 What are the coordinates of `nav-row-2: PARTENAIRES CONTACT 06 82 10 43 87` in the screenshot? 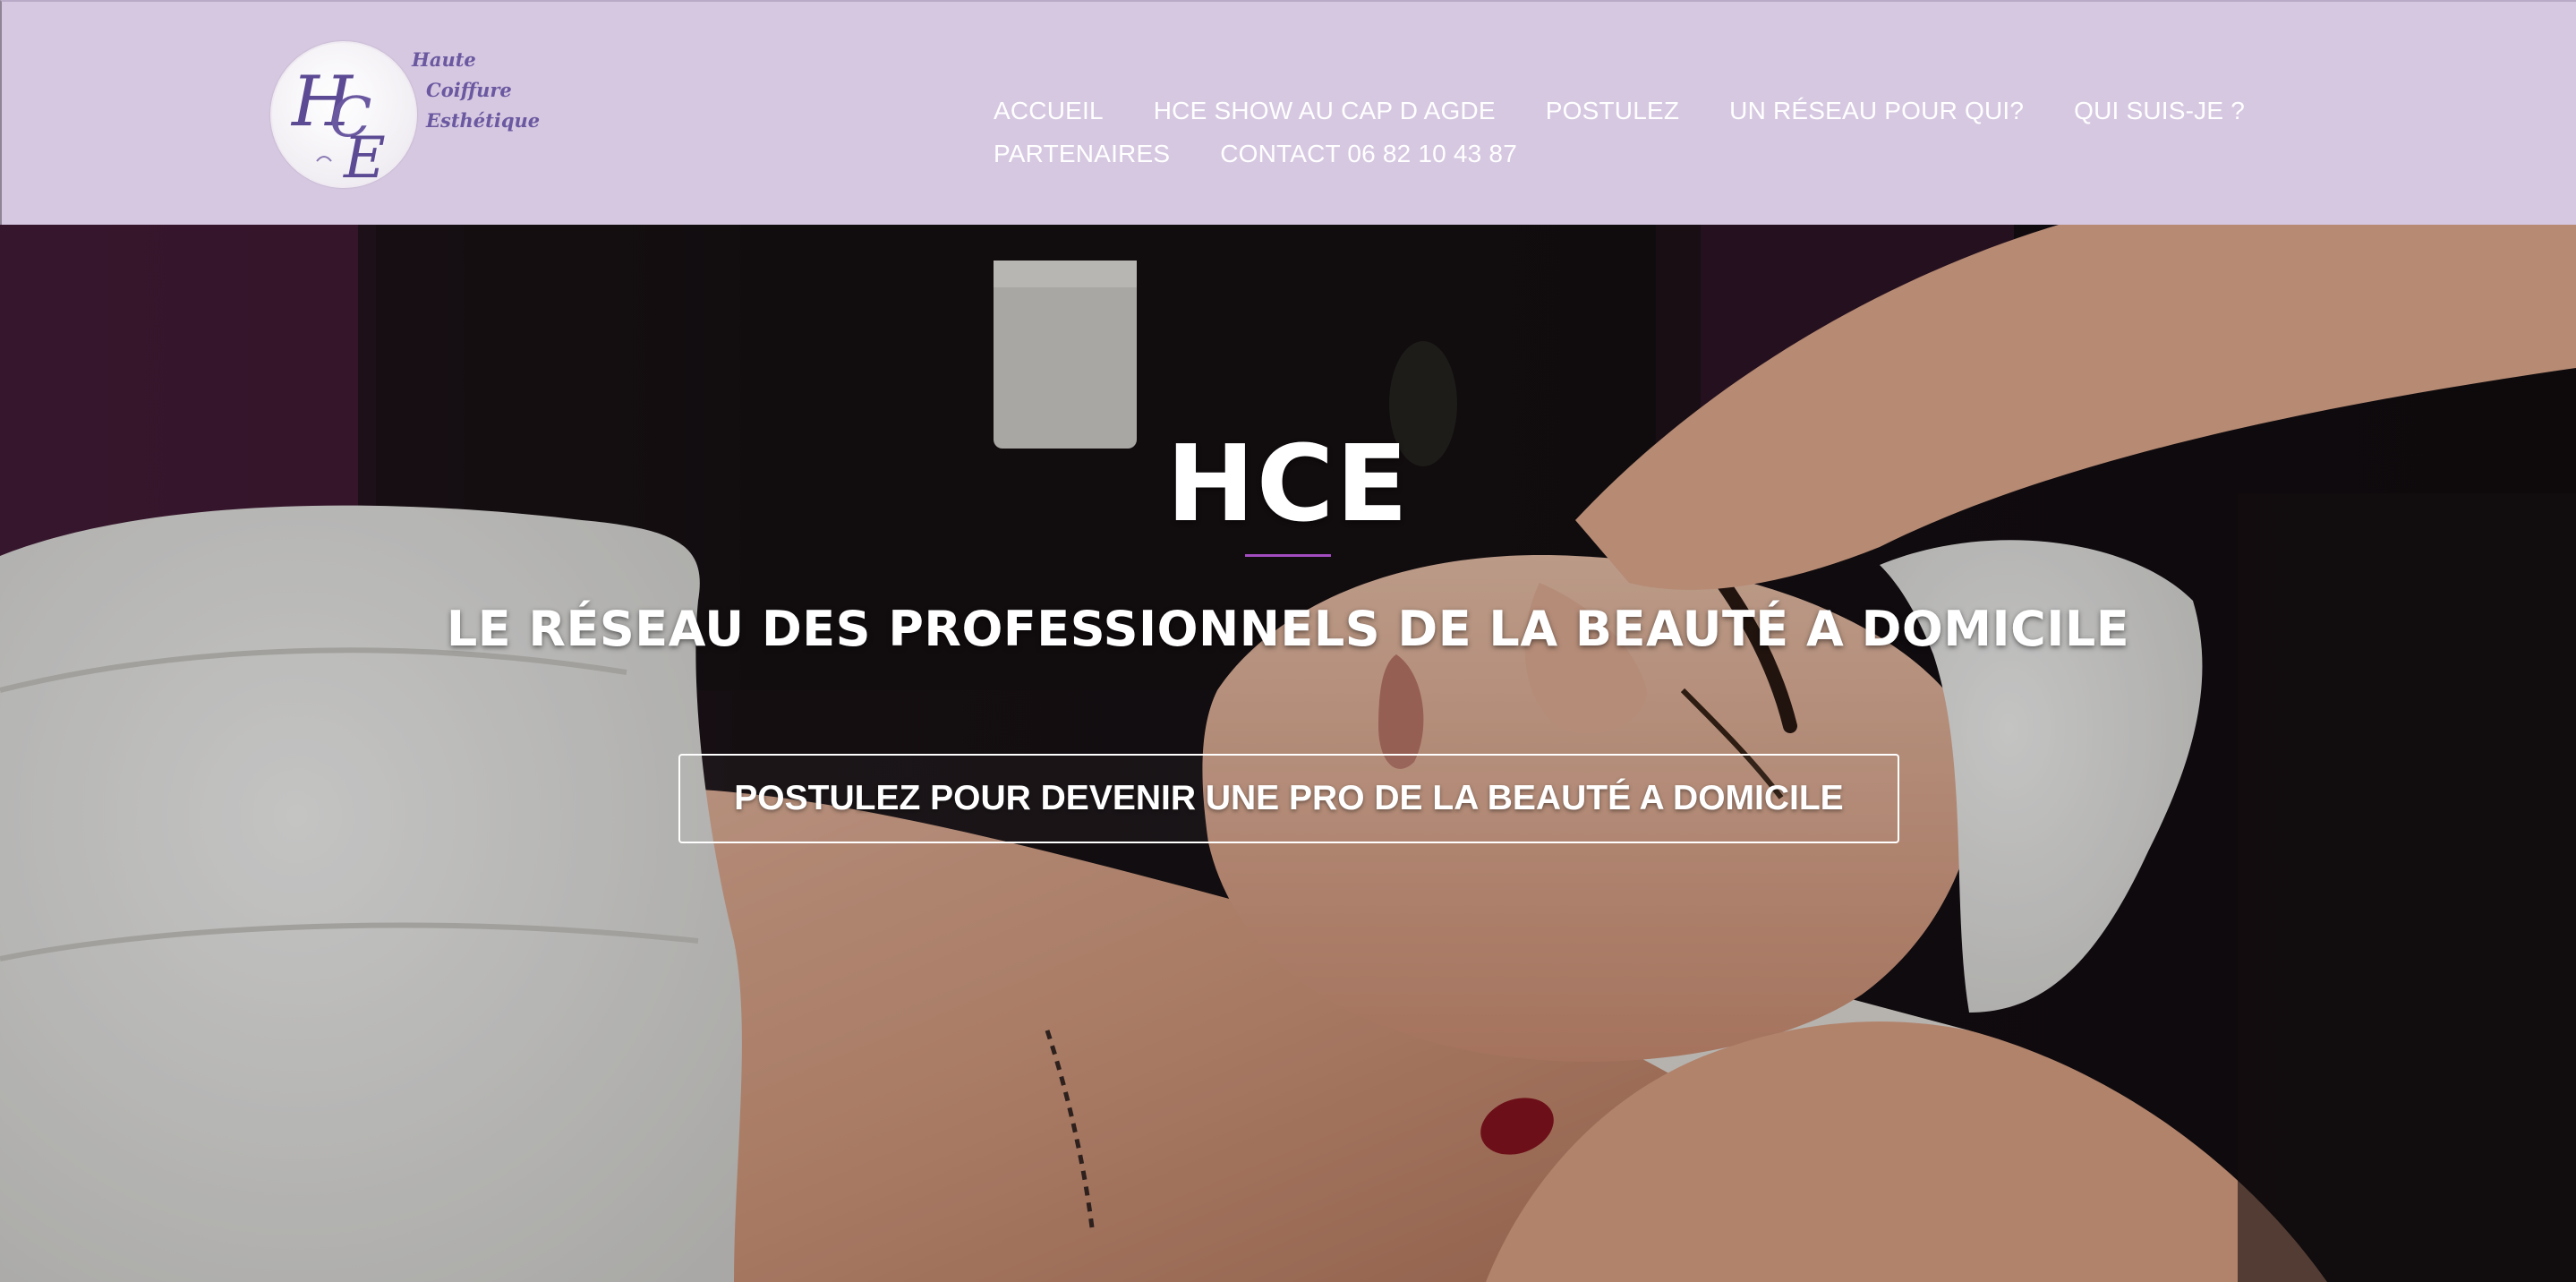 It's located at (1638, 153).